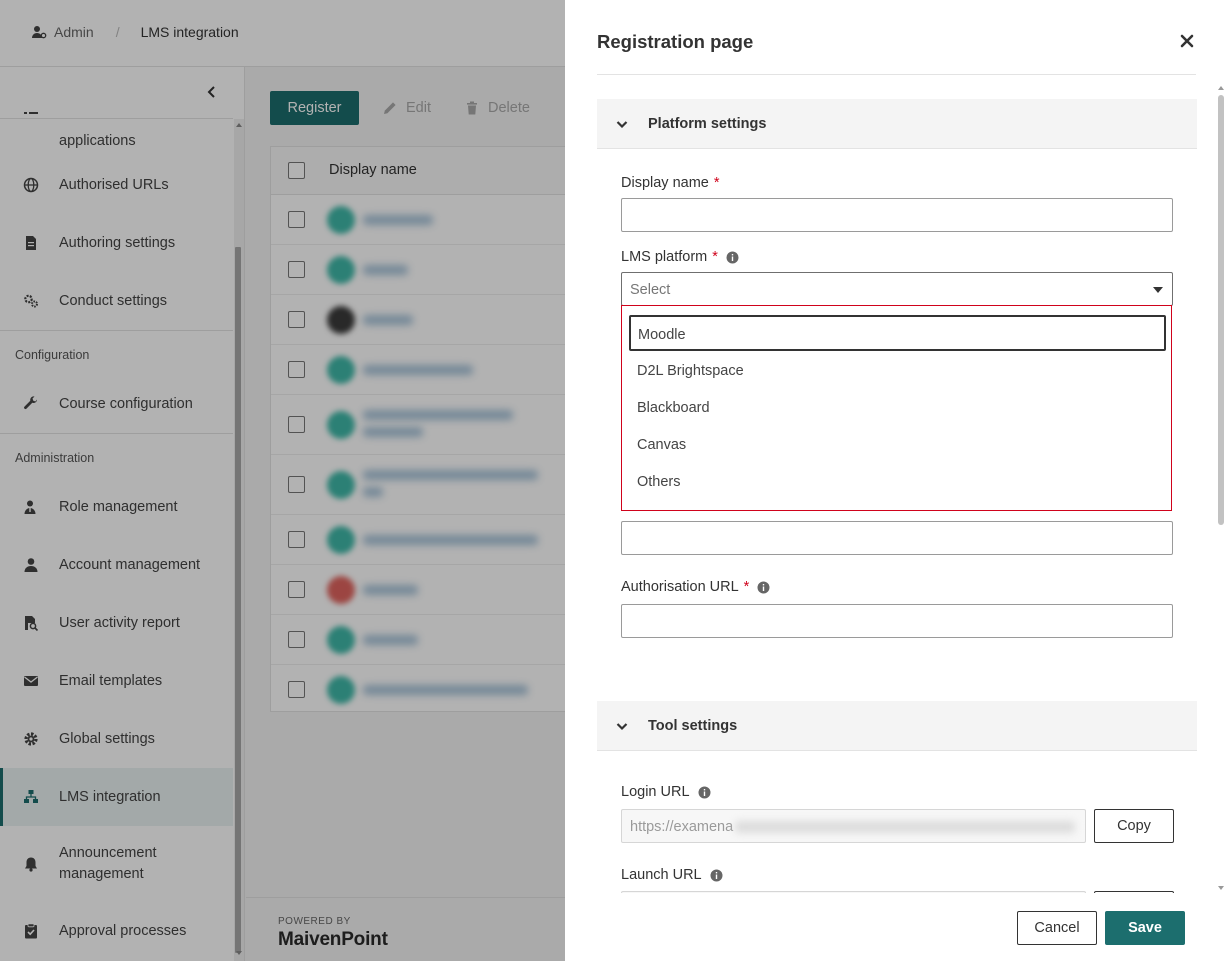  What do you see at coordinates (664, 257) in the screenshot?
I see `label-text: LMS platform` at bounding box center [664, 257].